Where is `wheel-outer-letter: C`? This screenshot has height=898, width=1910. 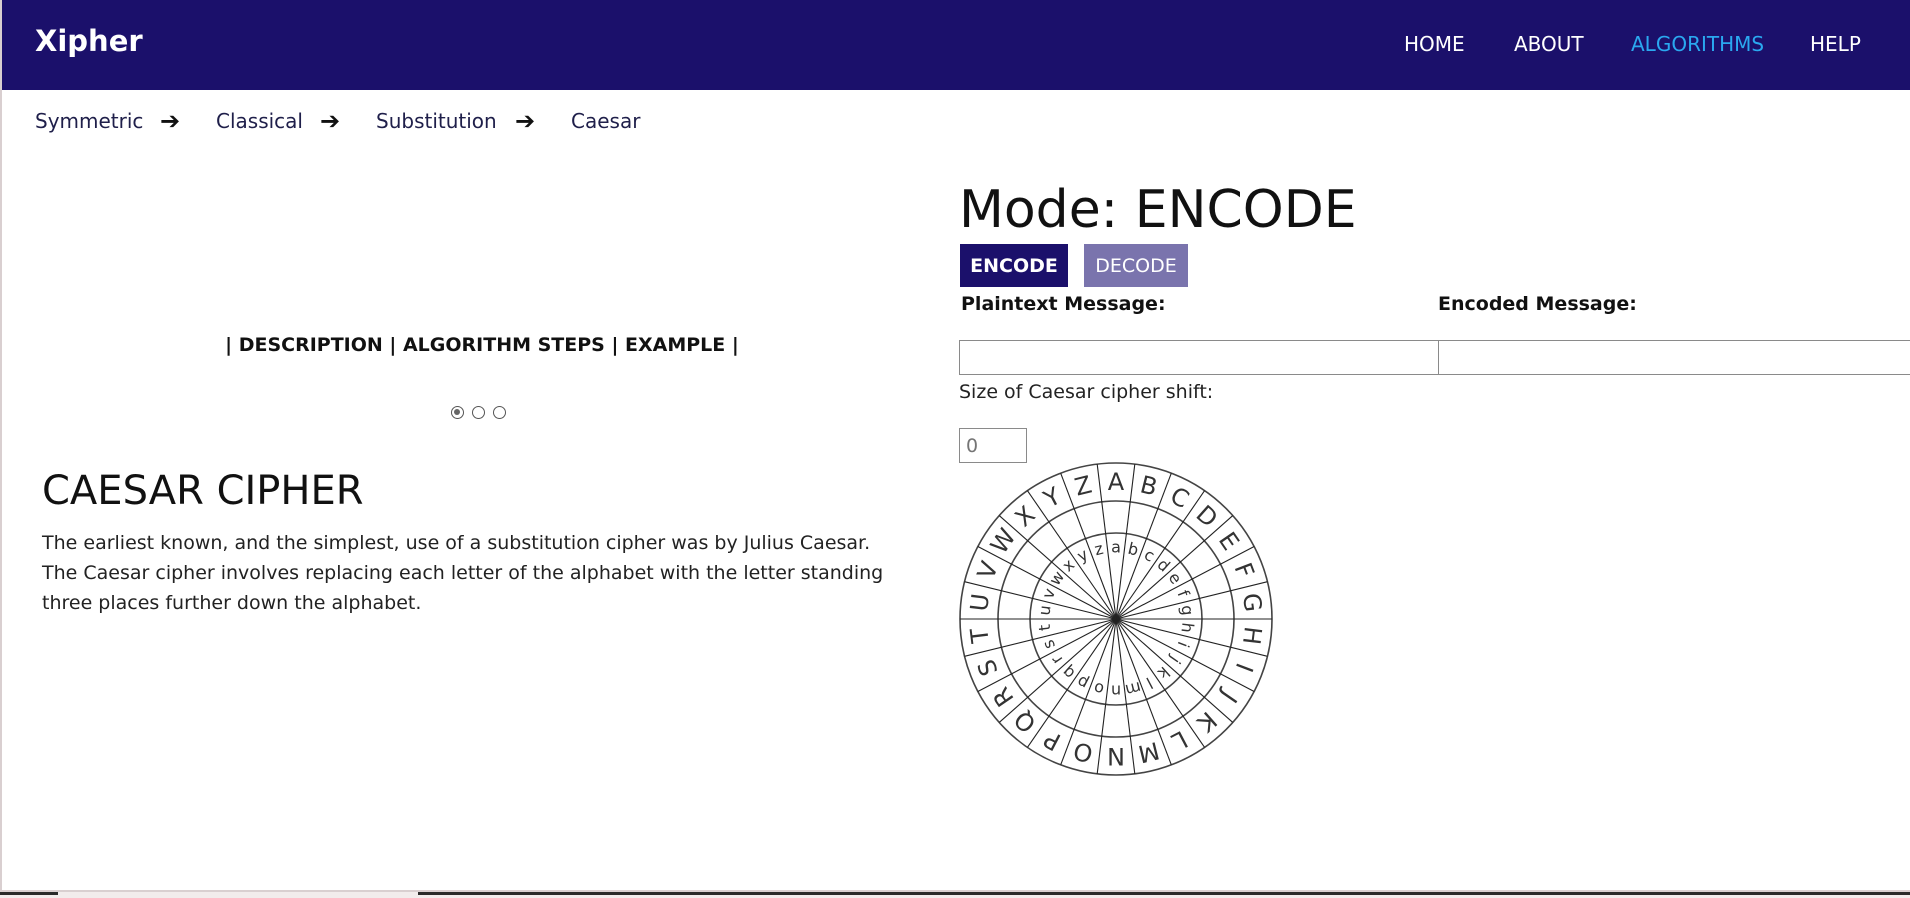 wheel-outer-letter: C is located at coordinates (1180, 497).